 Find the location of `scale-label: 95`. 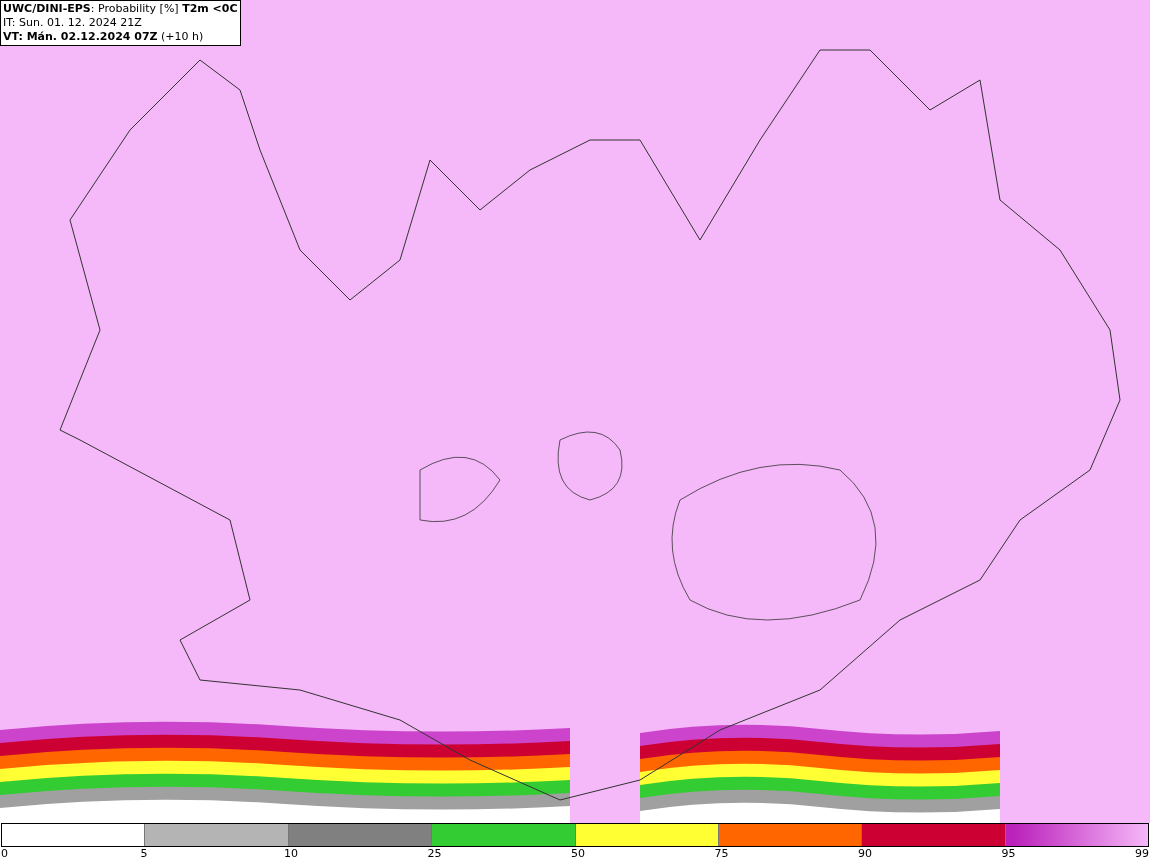

scale-label: 95 is located at coordinates (1008, 853).